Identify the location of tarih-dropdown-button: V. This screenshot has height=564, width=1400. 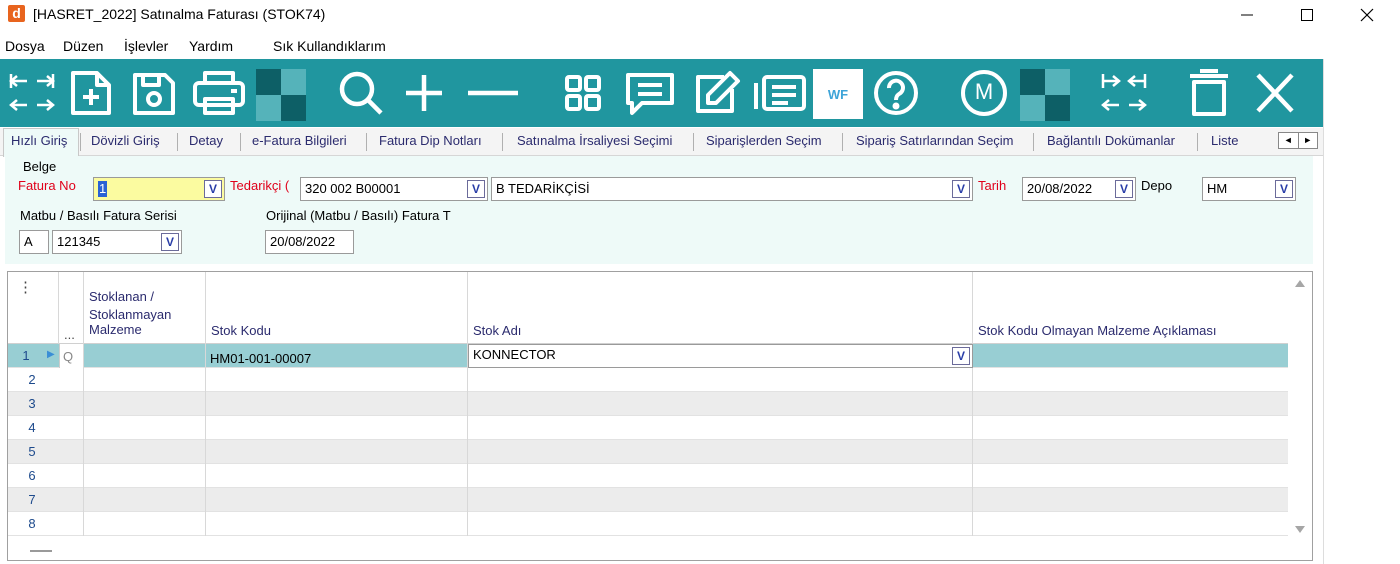
(1124, 189).